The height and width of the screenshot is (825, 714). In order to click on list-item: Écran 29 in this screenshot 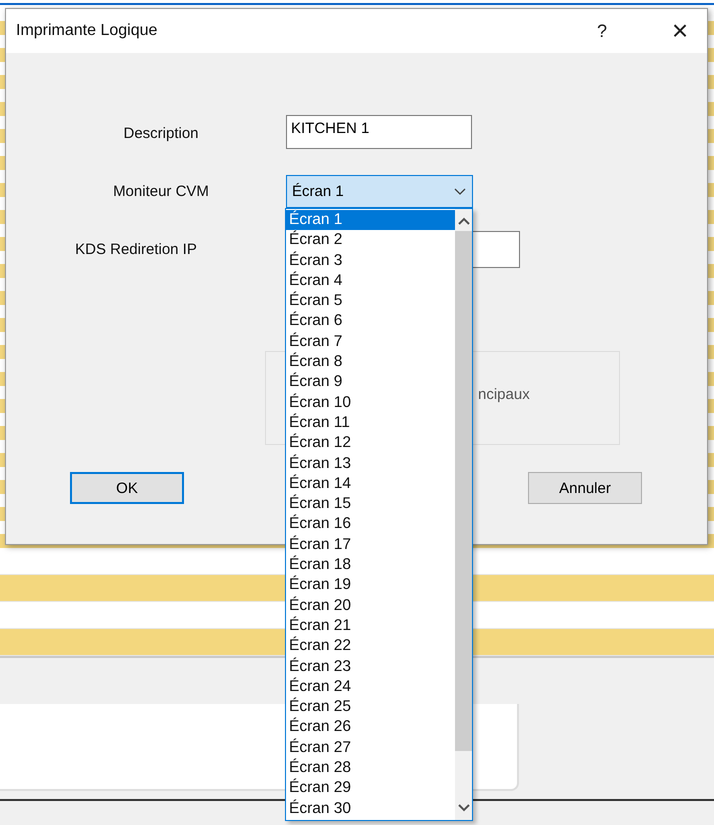, I will do `click(370, 788)`.